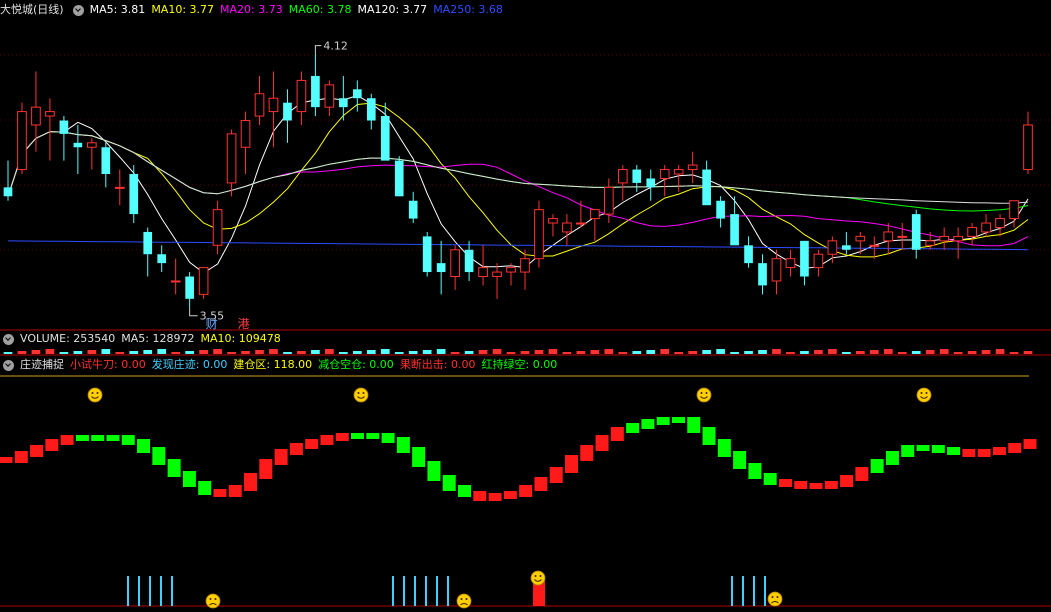 Image resolution: width=1051 pixels, height=612 pixels. What do you see at coordinates (8, 339) in the screenshot?
I see `volume-settings-icon` at bounding box center [8, 339].